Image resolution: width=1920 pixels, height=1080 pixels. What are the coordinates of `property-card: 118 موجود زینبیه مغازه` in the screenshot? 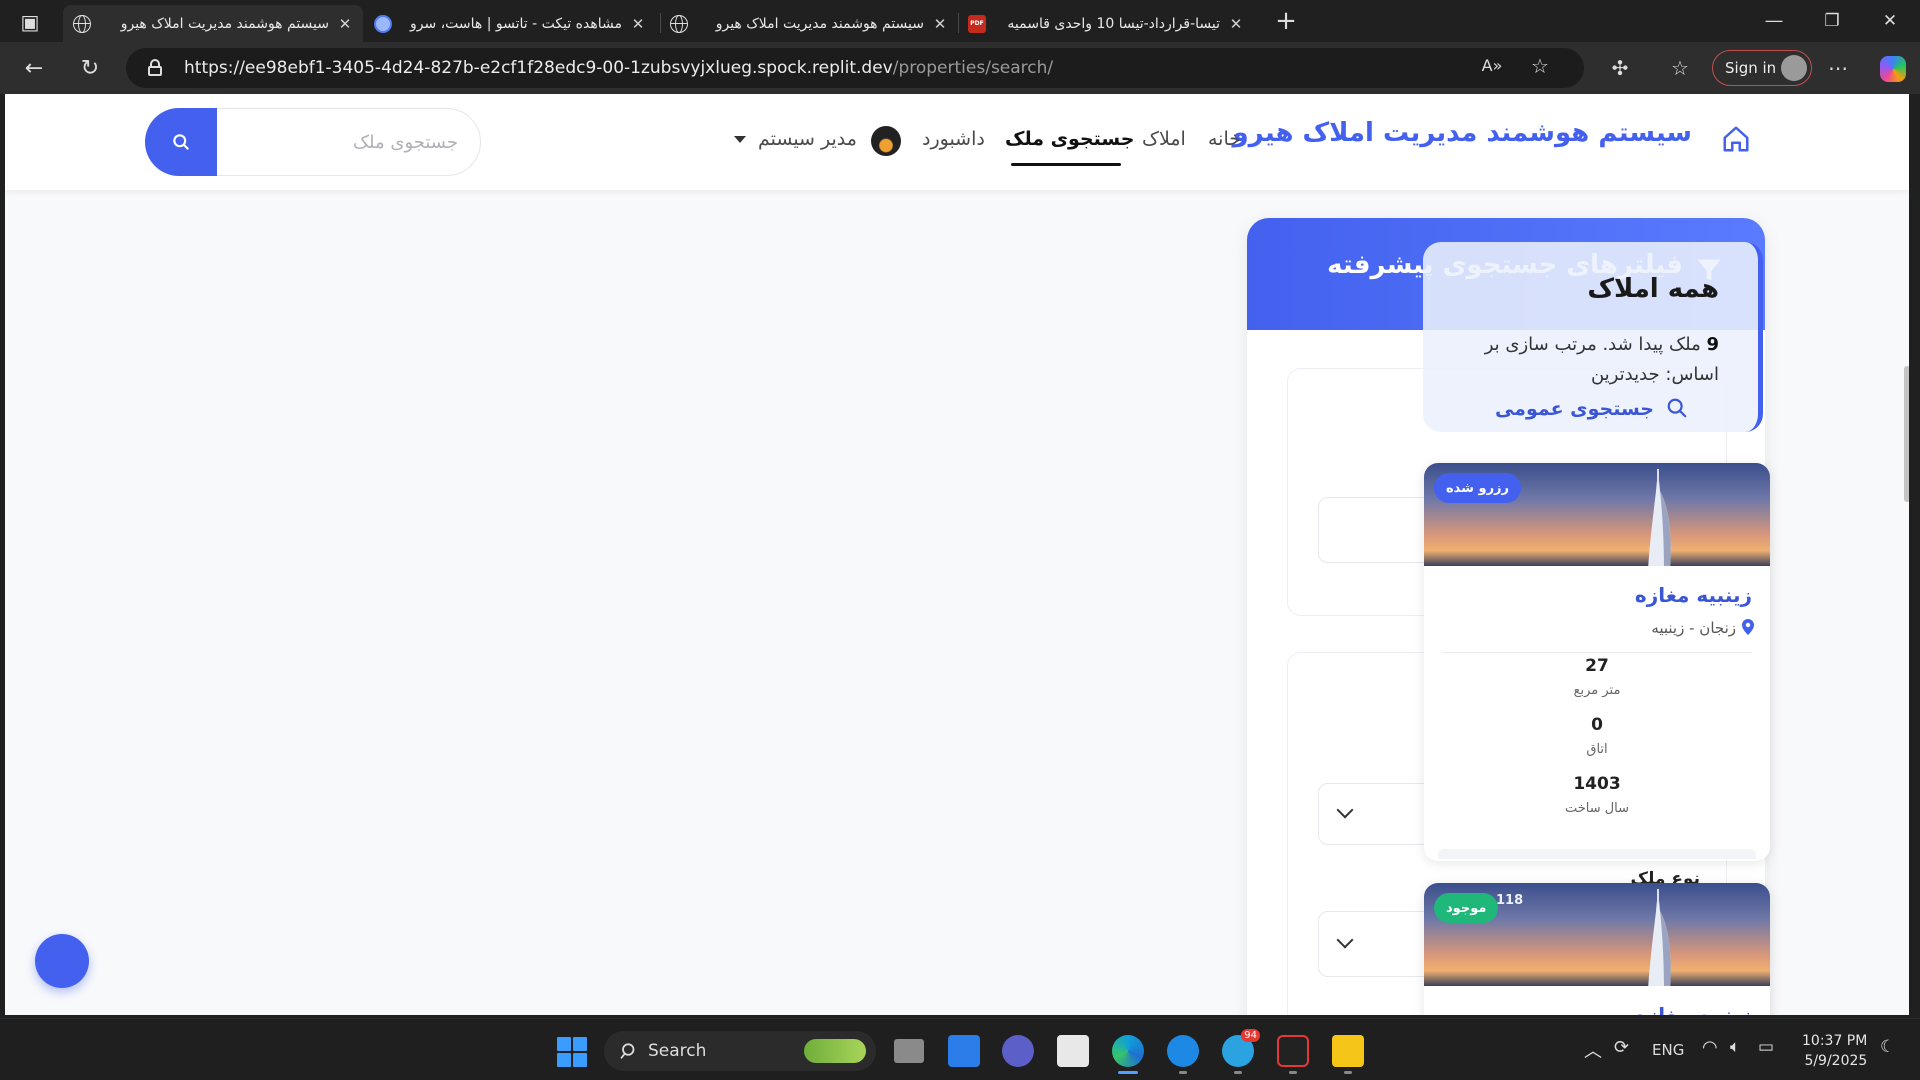 It's located at (1597, 949).